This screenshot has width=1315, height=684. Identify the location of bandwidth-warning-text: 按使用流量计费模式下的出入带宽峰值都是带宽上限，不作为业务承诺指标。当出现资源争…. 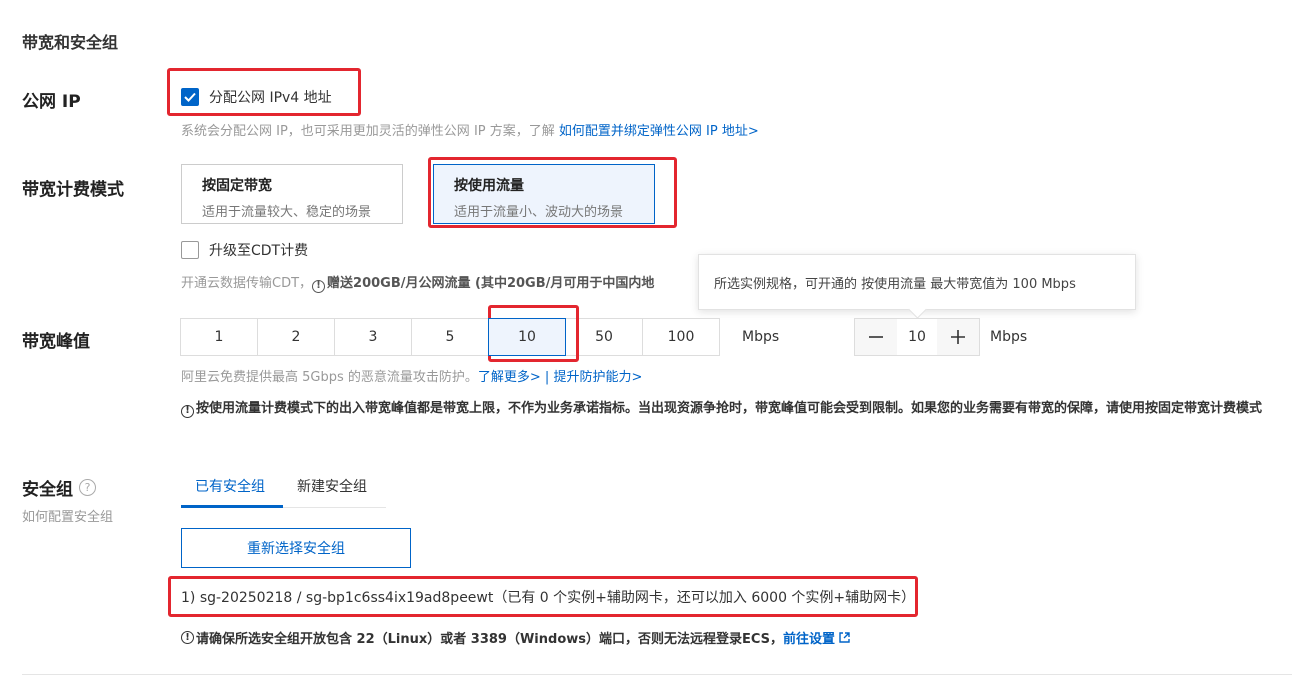
(729, 408).